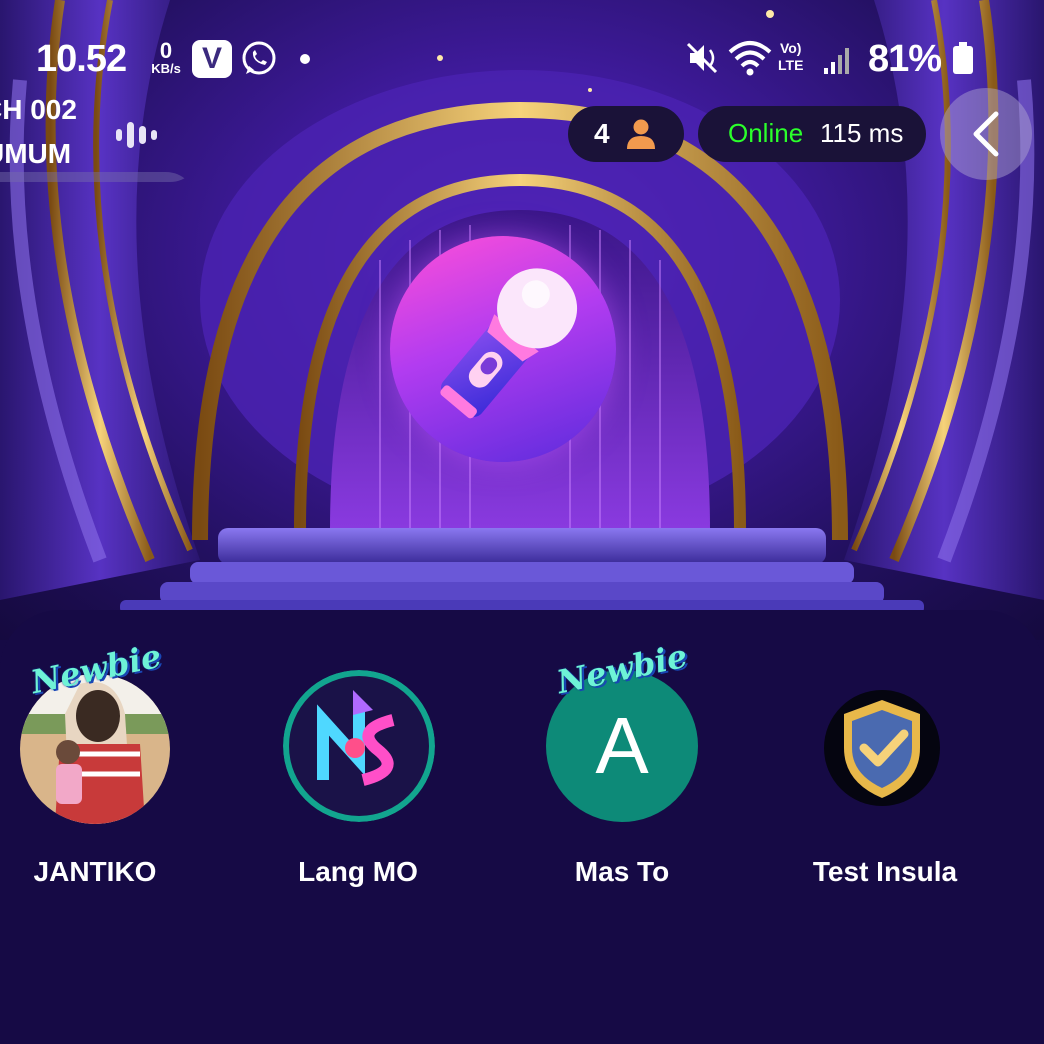  What do you see at coordinates (750, 58) in the screenshot?
I see `wifi-icon` at bounding box center [750, 58].